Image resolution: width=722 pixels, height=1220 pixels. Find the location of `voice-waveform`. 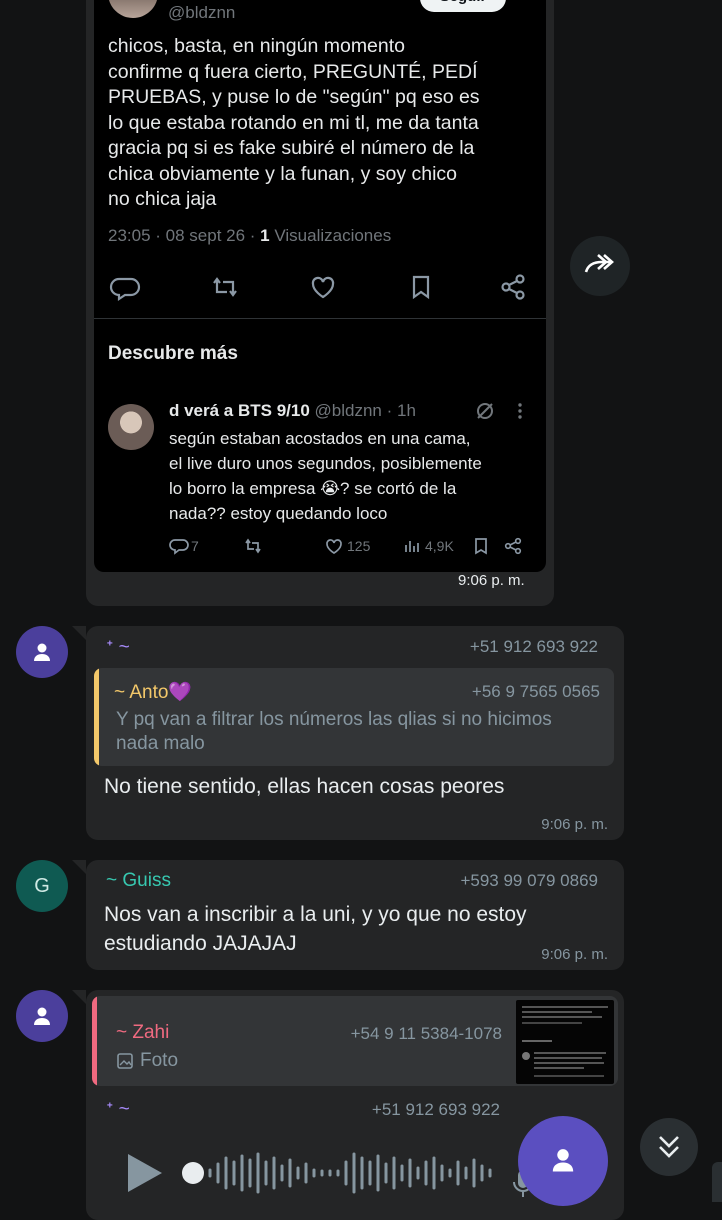

voice-waveform is located at coordinates (354, 1173).